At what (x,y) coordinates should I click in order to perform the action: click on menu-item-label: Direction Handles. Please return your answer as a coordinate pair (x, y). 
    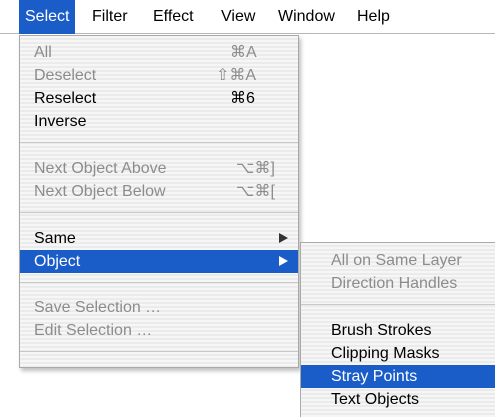
    Looking at the image, I should click on (394, 283).